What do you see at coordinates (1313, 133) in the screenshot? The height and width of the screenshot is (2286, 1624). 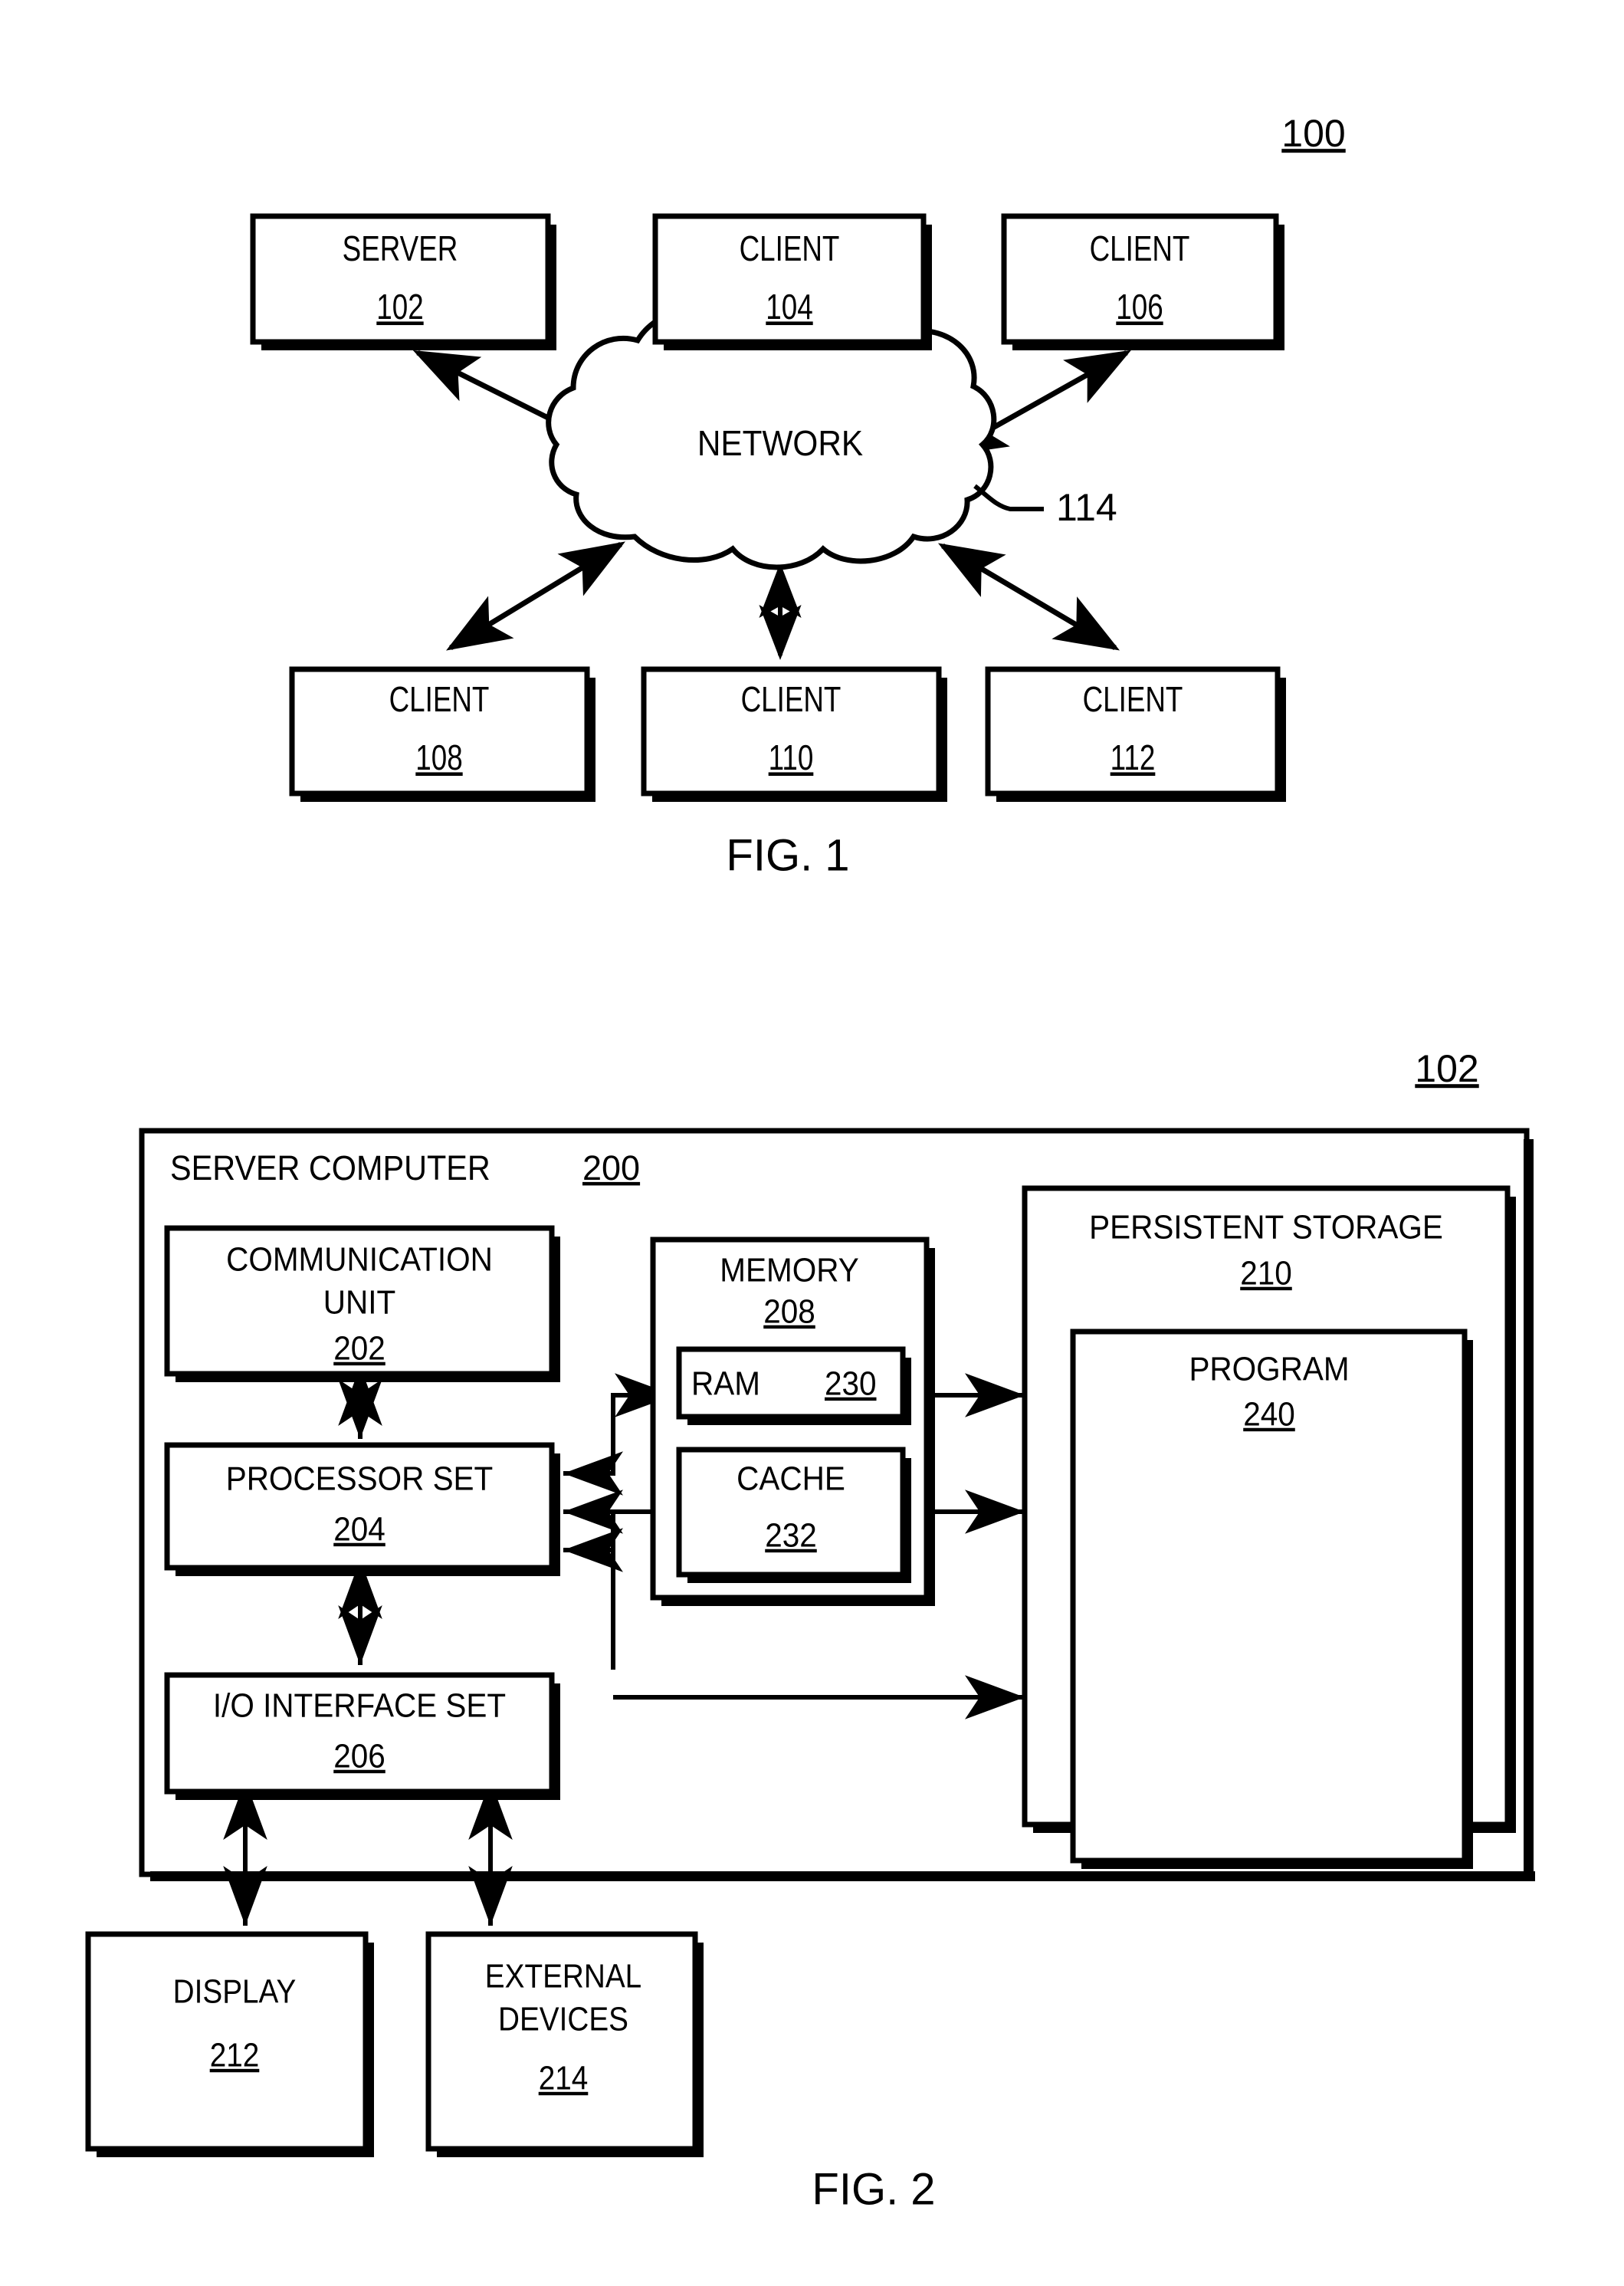 I see `figure-1-ref-number: 100` at bounding box center [1313, 133].